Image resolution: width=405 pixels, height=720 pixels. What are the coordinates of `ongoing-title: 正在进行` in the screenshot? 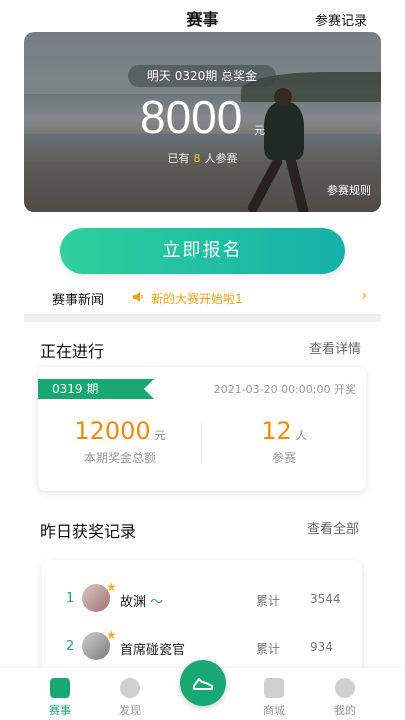 It's located at (72, 351).